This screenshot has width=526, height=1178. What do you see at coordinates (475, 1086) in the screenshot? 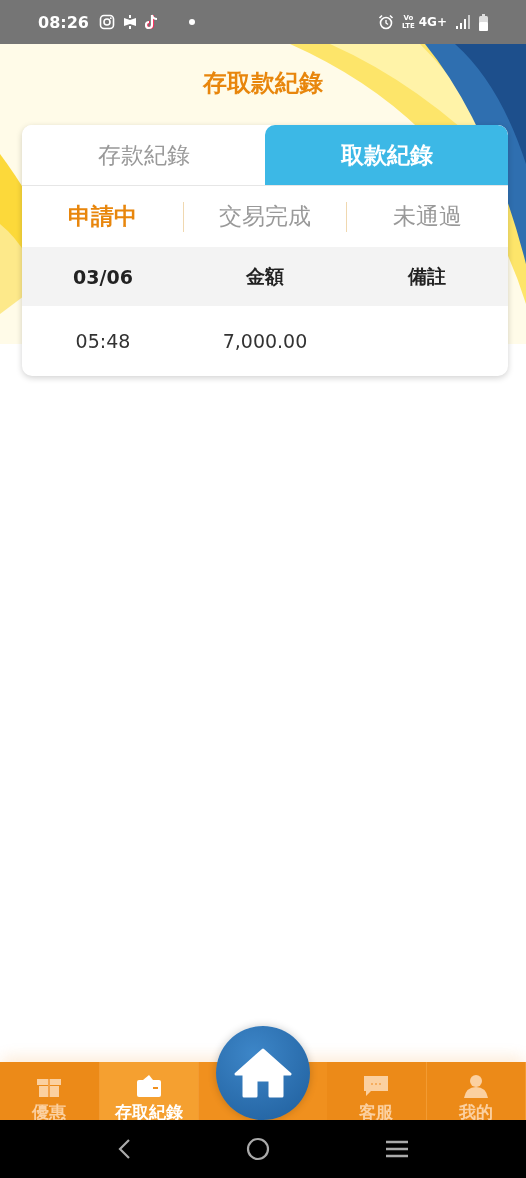
I see `person-icon` at bounding box center [475, 1086].